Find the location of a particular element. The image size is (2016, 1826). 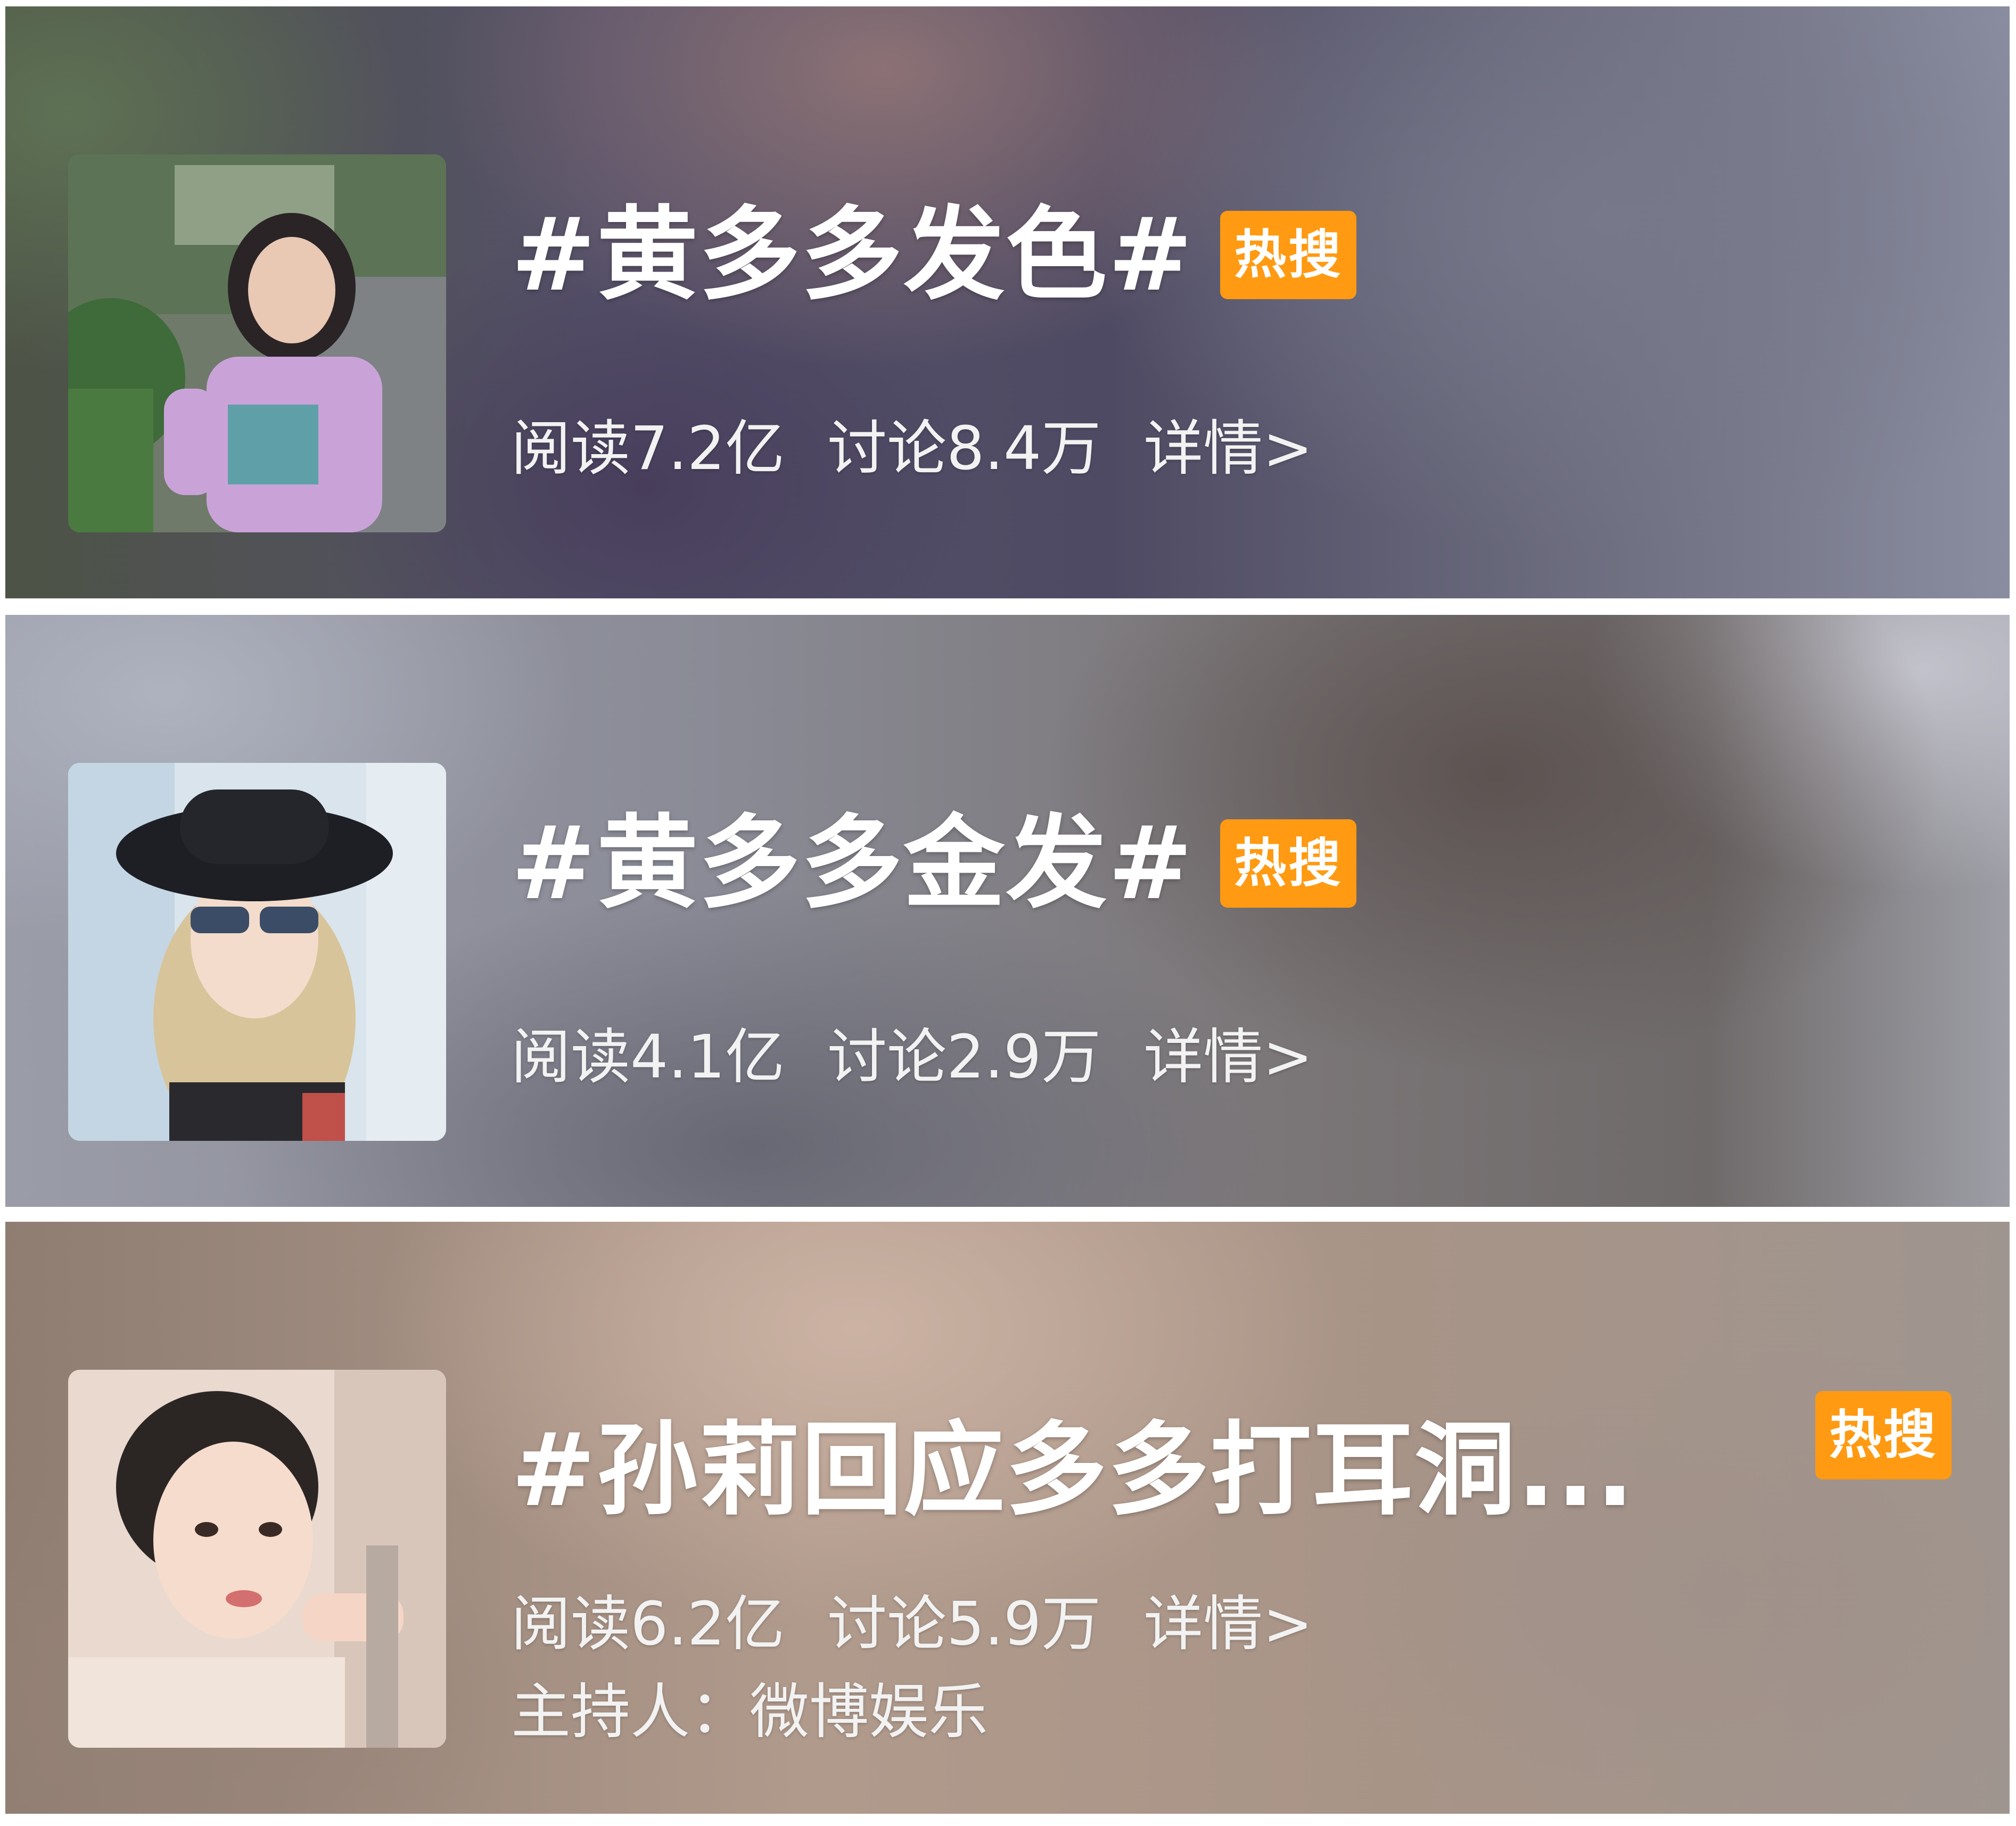

girl-hat-sunglasses-photo-icon is located at coordinates (257, 952).